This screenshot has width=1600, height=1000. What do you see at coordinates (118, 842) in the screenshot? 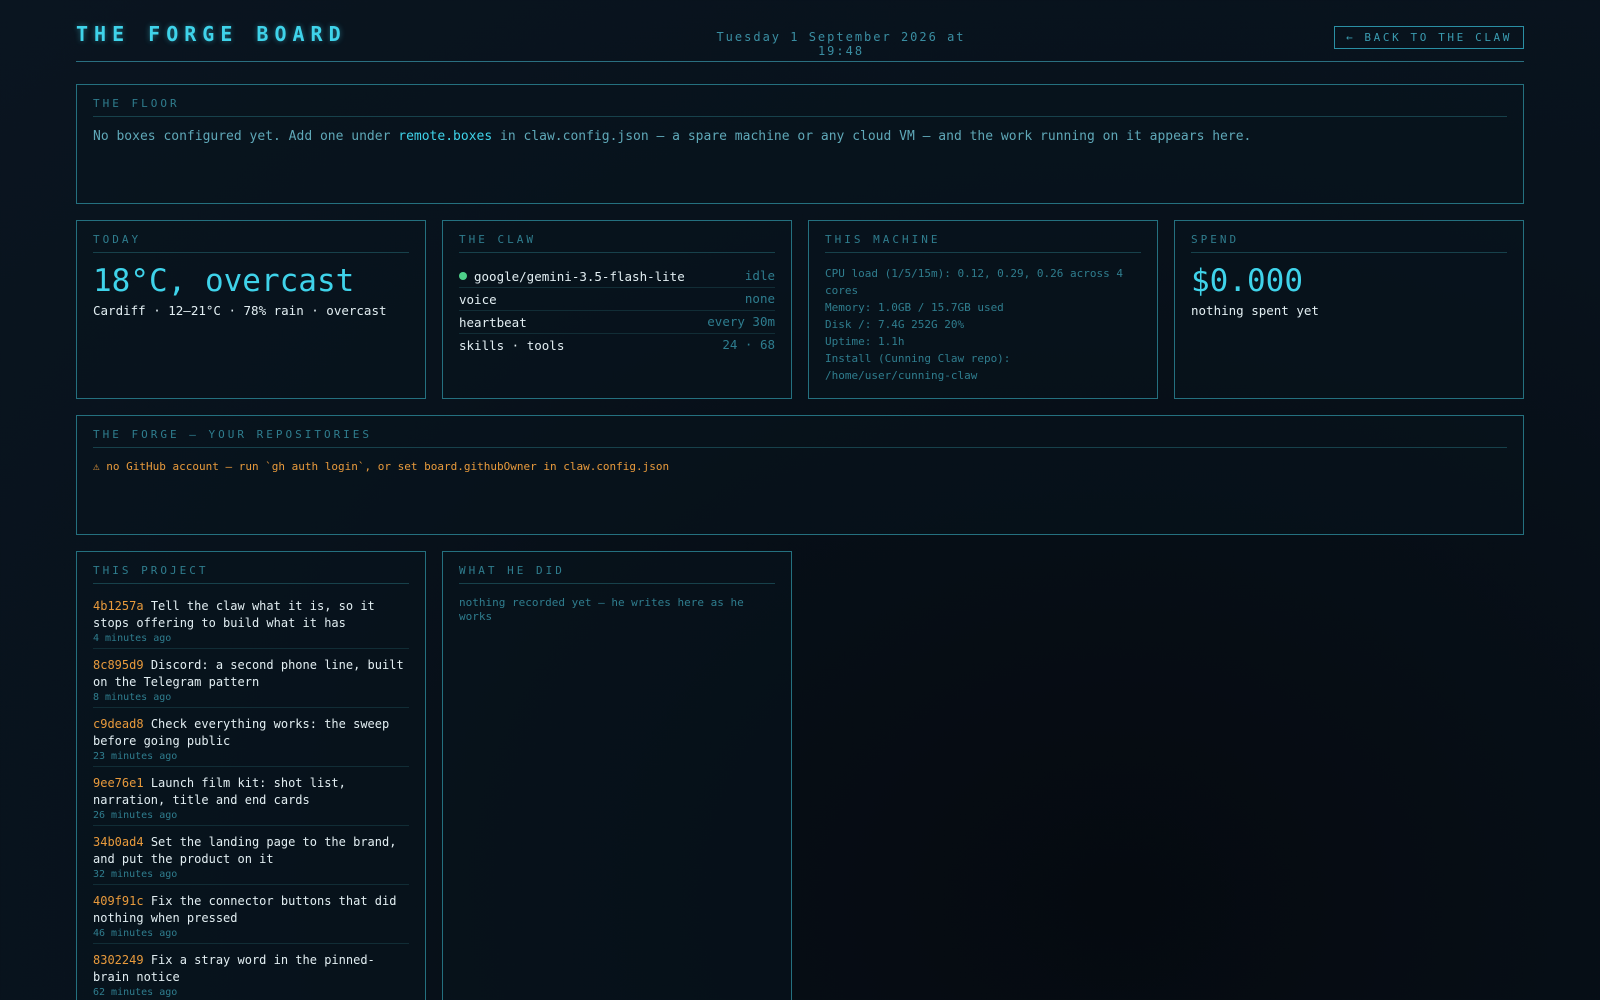
I see `commit-hash: 34b0ad4` at bounding box center [118, 842].